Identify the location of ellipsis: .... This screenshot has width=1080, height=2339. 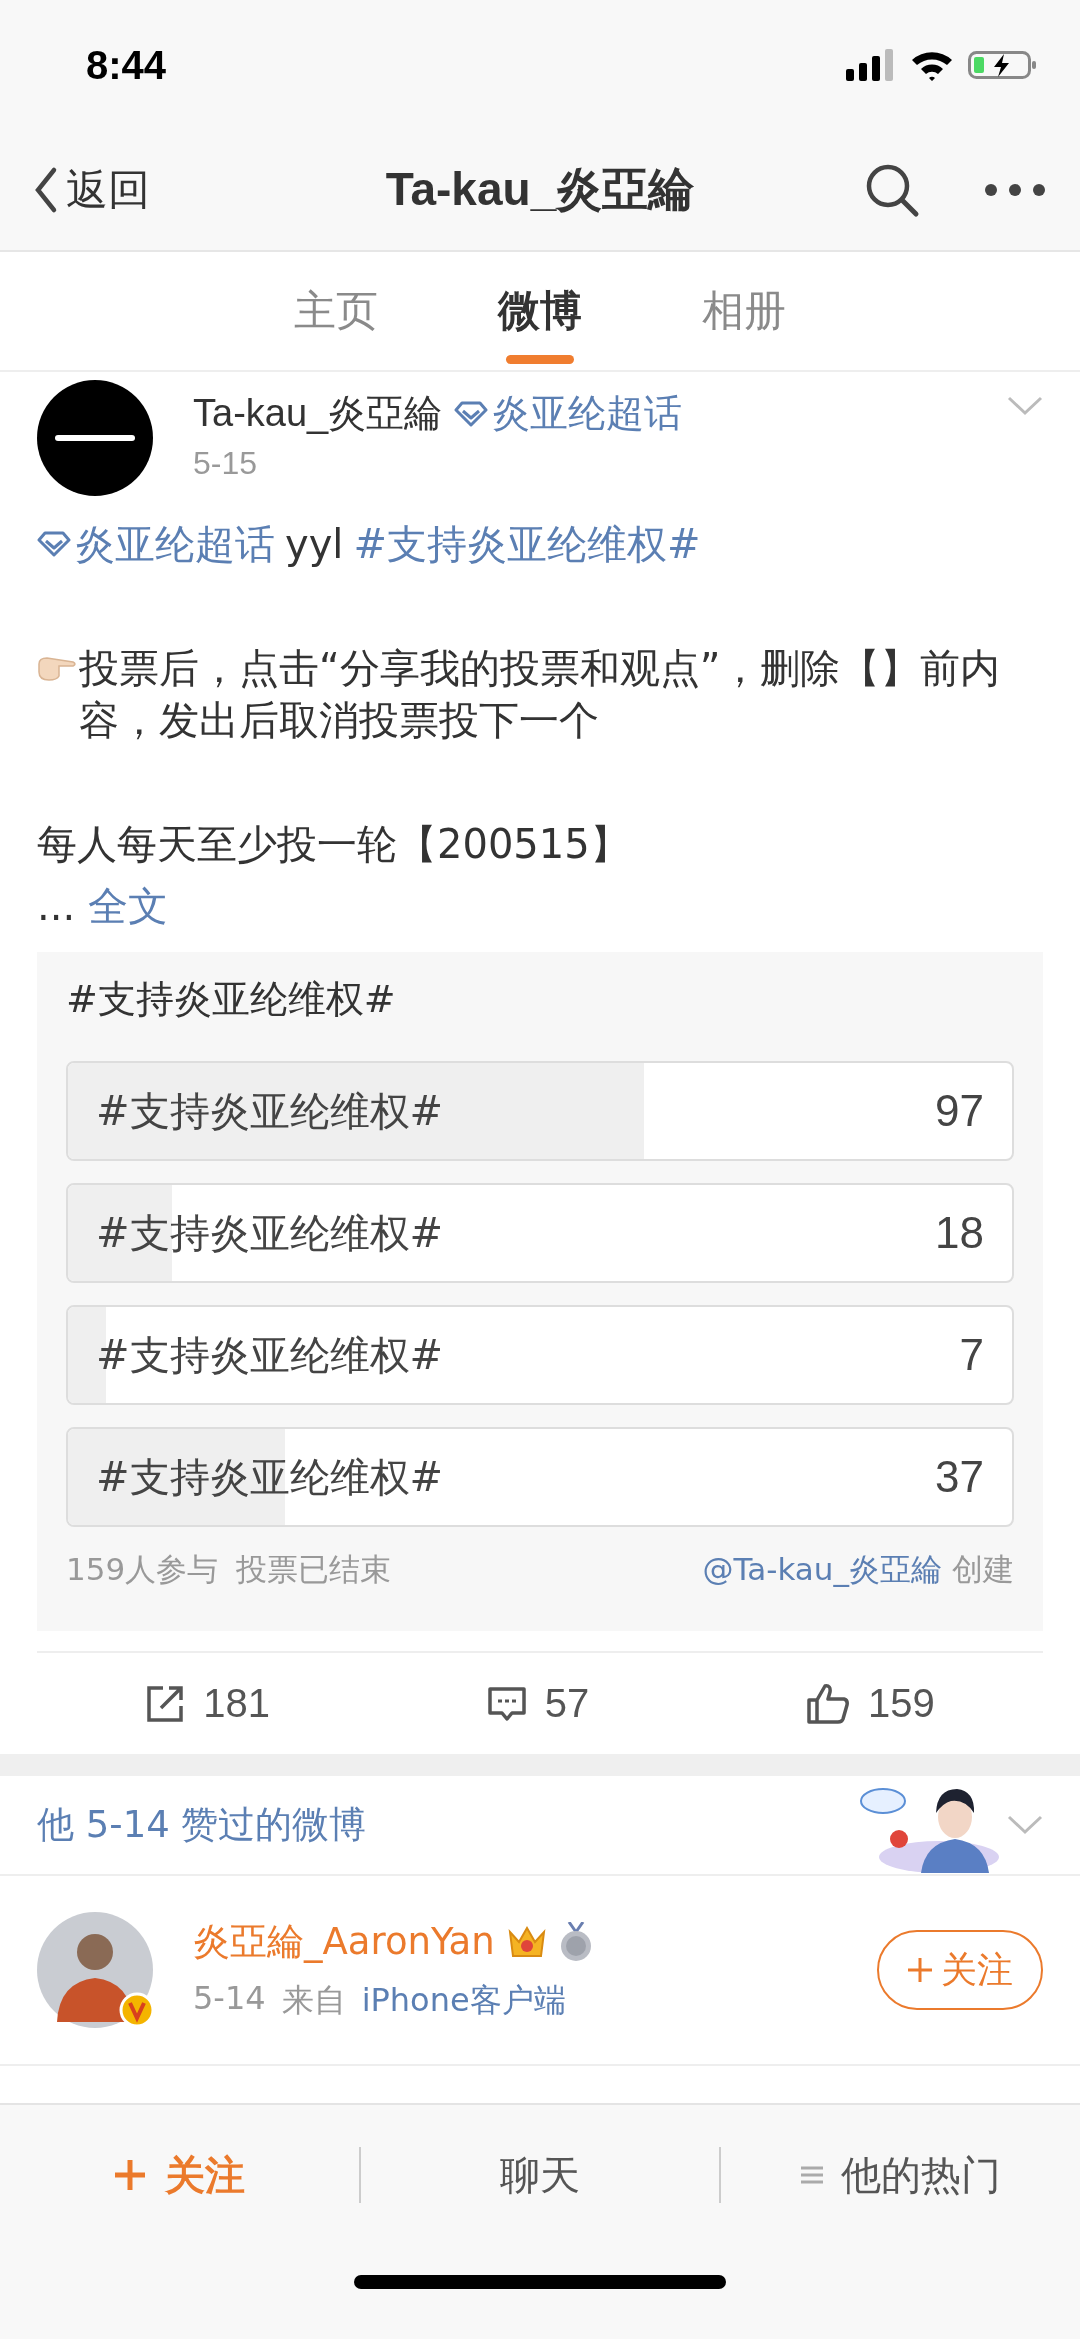
(56, 906).